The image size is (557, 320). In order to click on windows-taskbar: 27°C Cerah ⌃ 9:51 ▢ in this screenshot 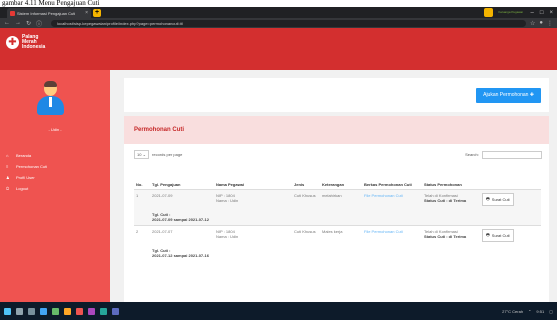, I will do `click(278, 311)`.